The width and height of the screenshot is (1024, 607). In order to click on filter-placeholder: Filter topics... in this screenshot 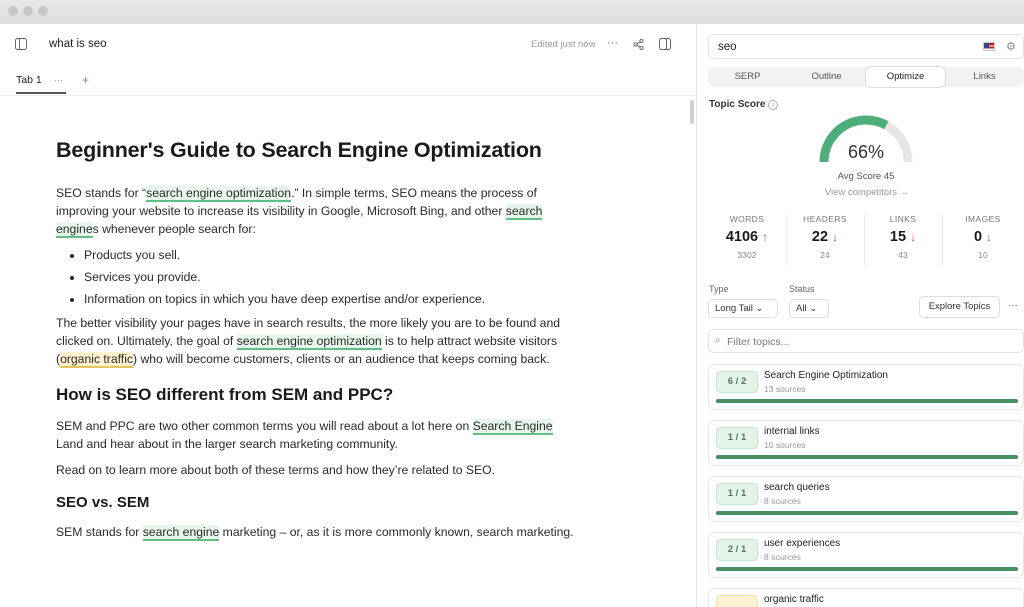, I will do `click(758, 342)`.